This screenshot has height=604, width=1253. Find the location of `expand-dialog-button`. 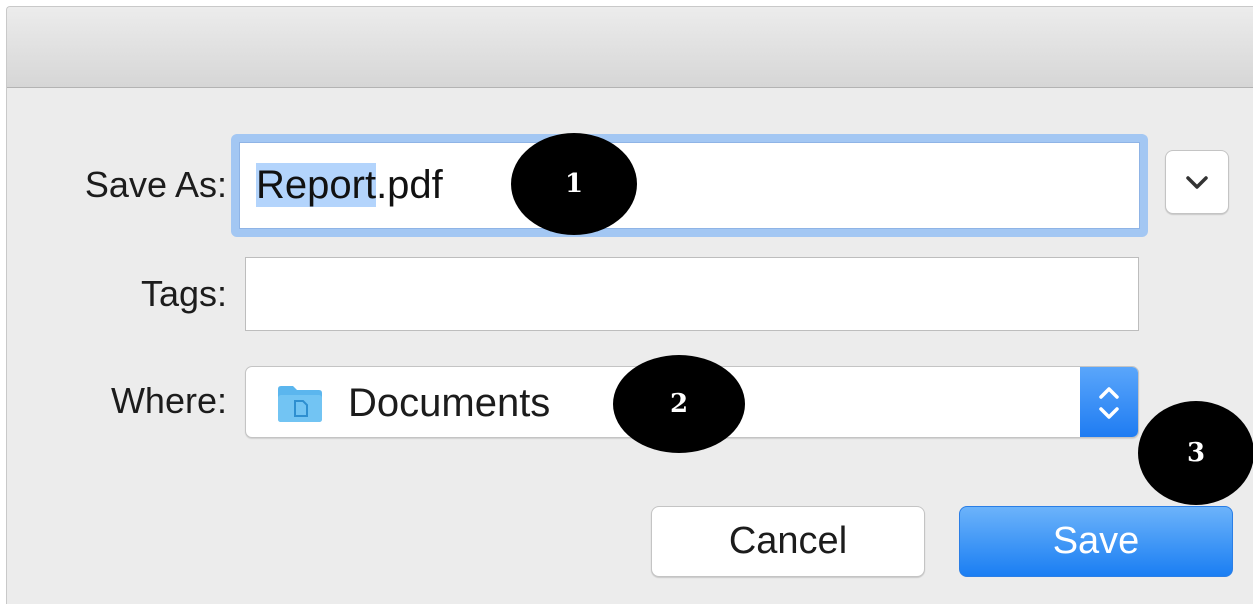

expand-dialog-button is located at coordinates (1197, 182).